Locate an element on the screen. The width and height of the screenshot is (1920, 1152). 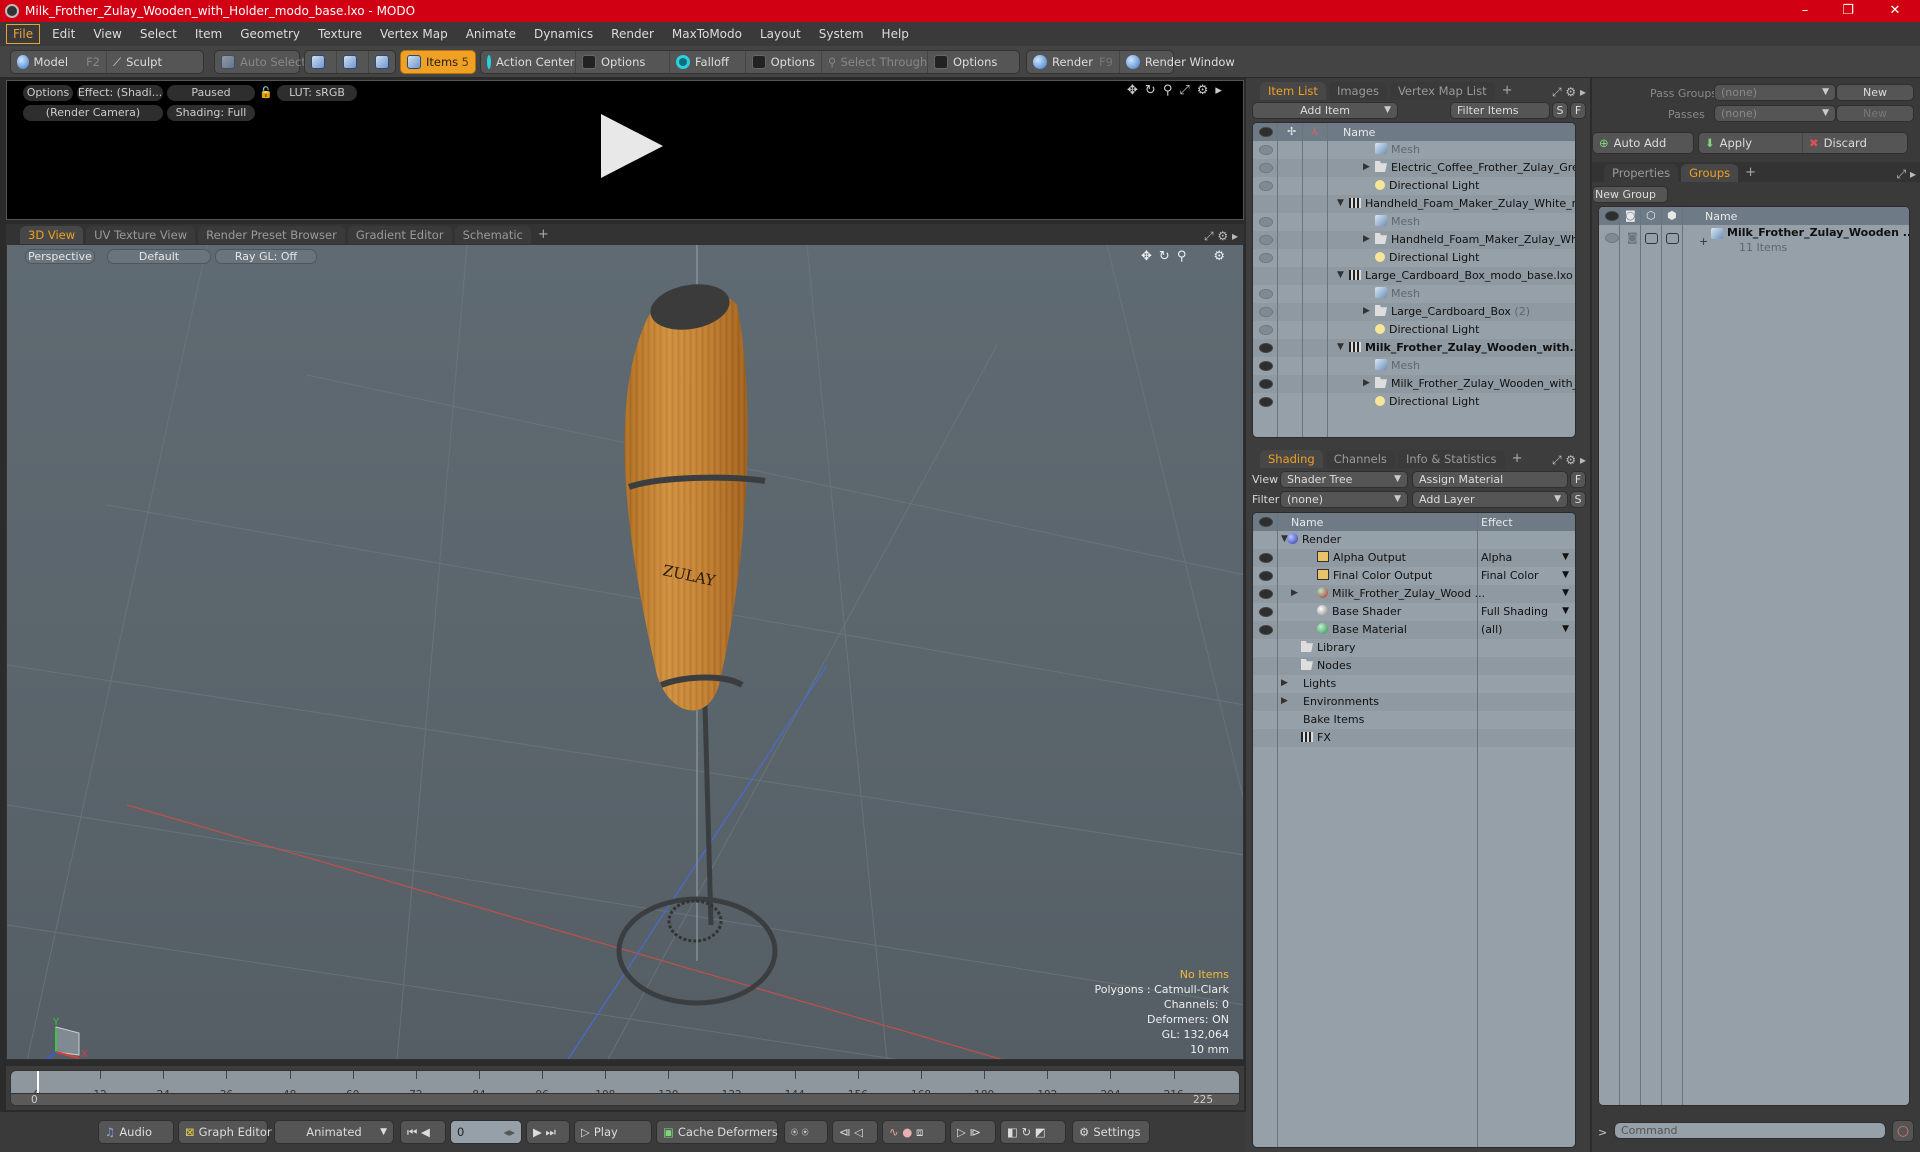
add-layer-dropdown: Add Layer ▼ is located at coordinates (1490, 499).